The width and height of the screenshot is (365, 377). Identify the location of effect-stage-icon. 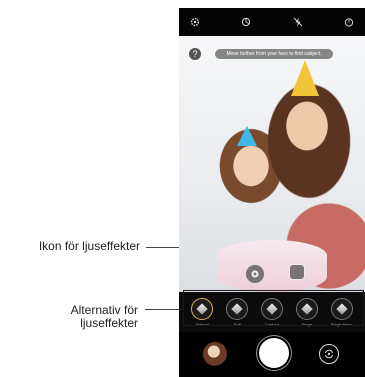
(306, 308).